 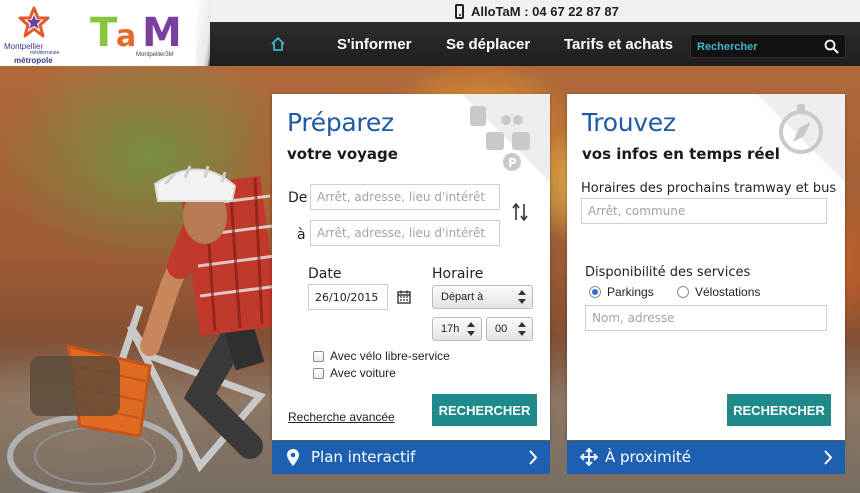 I want to click on date-label: Date, so click(x=325, y=274).